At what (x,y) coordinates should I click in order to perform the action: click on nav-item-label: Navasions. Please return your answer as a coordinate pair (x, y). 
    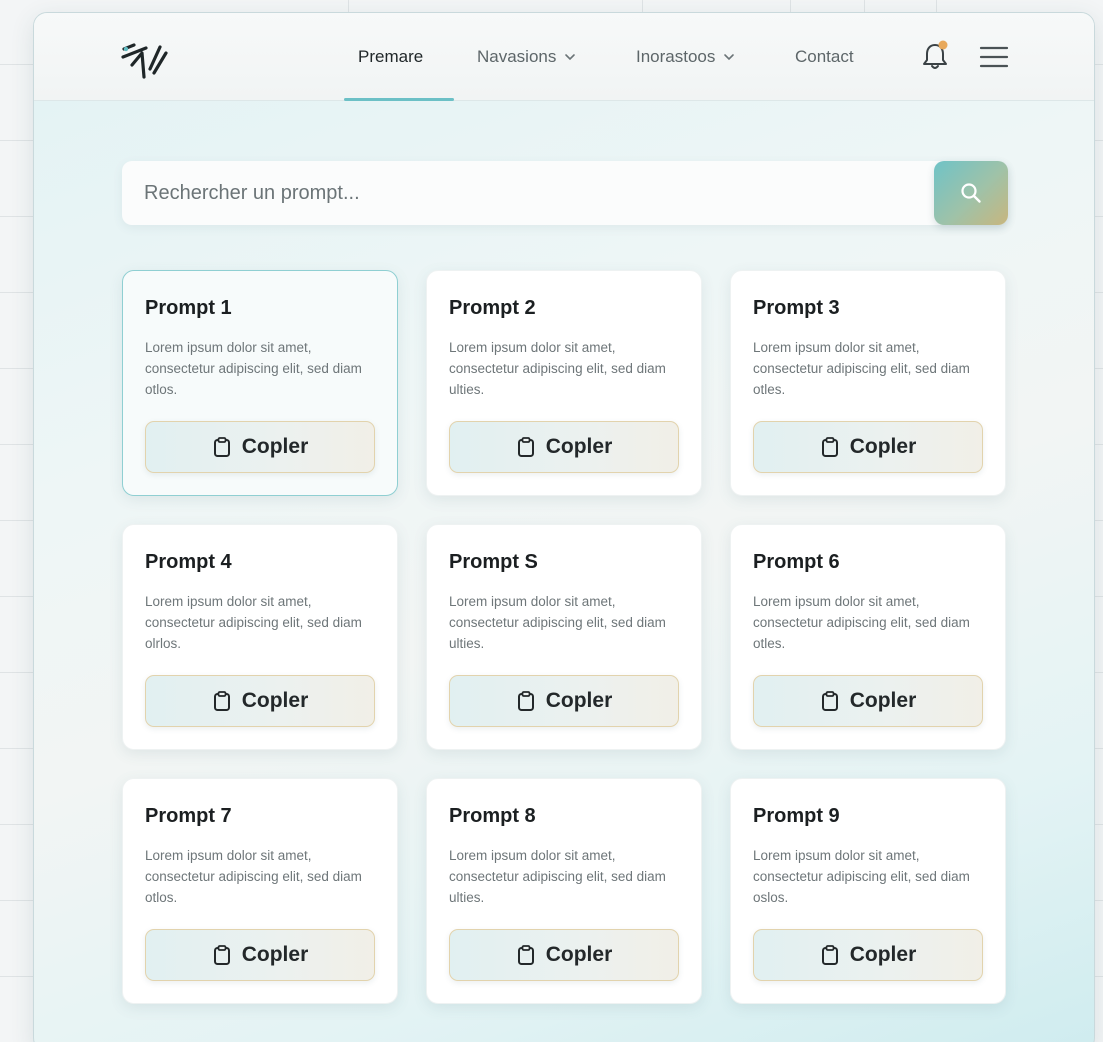
    Looking at the image, I should click on (517, 56).